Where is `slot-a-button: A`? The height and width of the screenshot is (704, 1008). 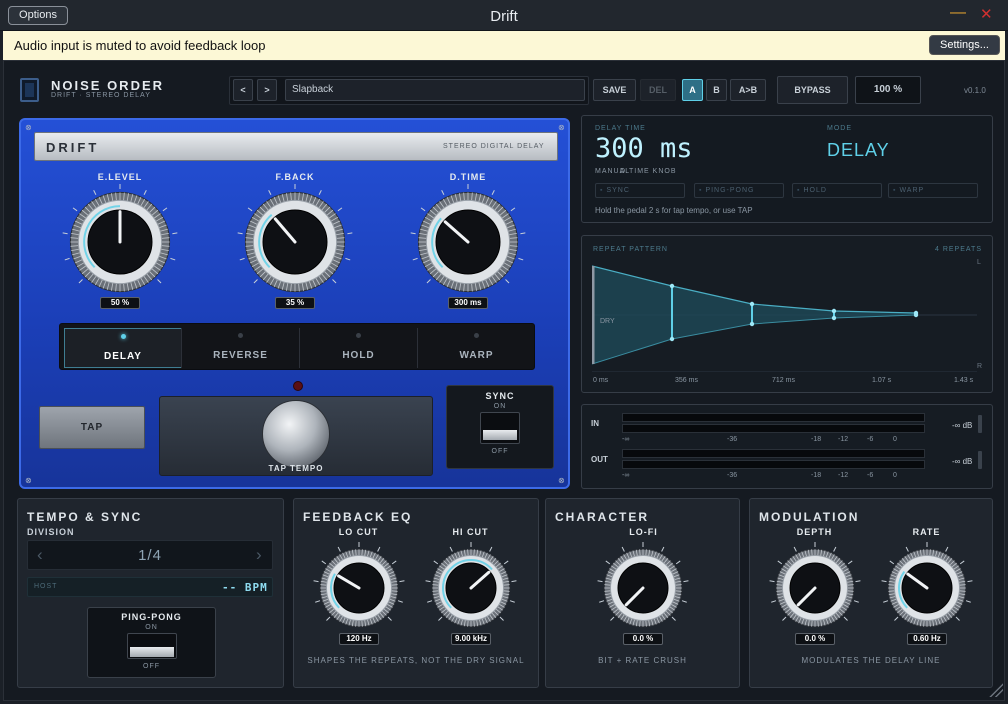
slot-a-button: A is located at coordinates (692, 90).